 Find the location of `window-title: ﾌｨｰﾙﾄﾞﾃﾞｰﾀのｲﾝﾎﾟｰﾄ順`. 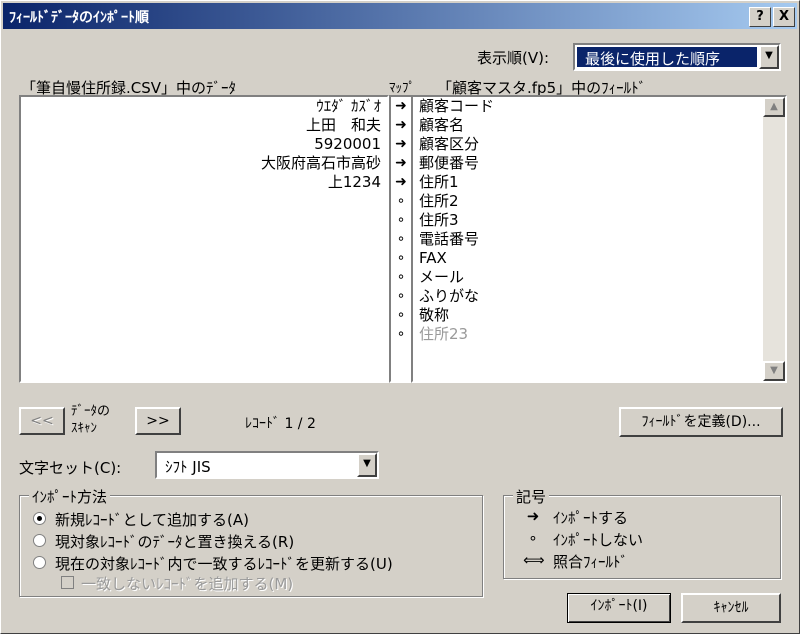

window-title: ﾌｨｰﾙﾄﾞﾃﾞｰﾀのｲﾝﾎﾟｰﾄ順 is located at coordinates (79, 18).